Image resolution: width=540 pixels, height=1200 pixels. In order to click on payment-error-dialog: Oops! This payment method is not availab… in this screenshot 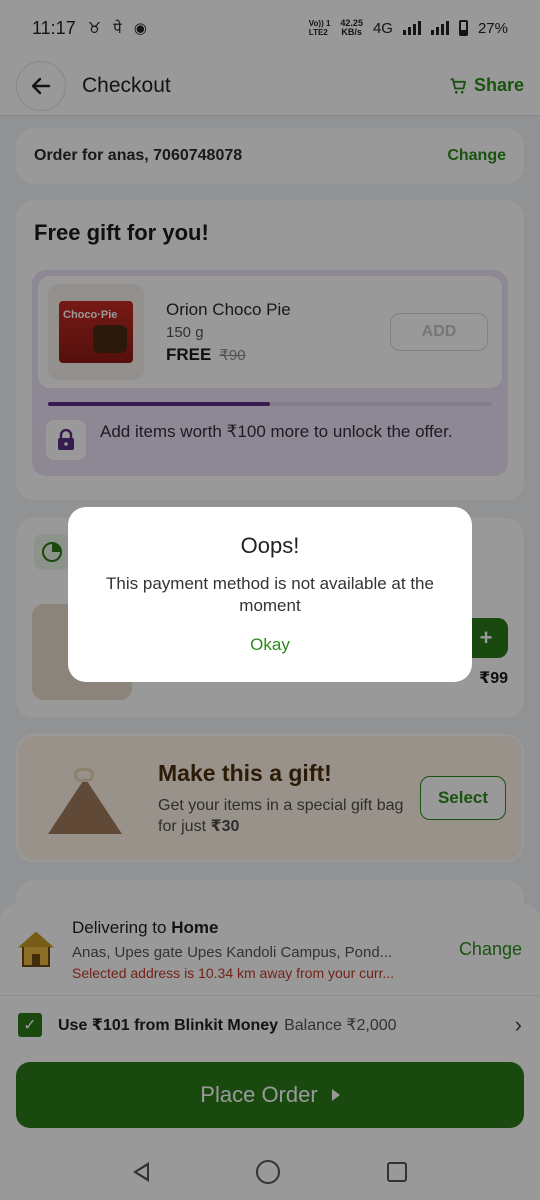, I will do `click(270, 594)`.